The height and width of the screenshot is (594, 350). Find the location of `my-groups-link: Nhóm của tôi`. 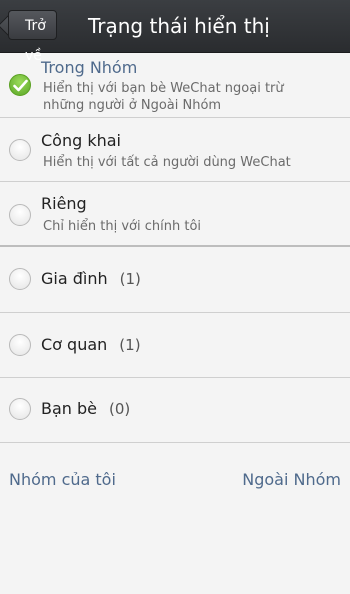

my-groups-link: Nhóm của tôi is located at coordinates (62, 479).